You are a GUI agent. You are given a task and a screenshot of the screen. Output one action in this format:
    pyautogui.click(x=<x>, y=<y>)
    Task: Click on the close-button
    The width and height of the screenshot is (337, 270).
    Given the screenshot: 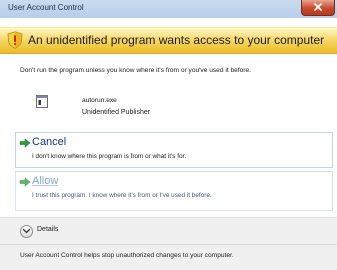 What is the action you would take?
    pyautogui.click(x=318, y=8)
    